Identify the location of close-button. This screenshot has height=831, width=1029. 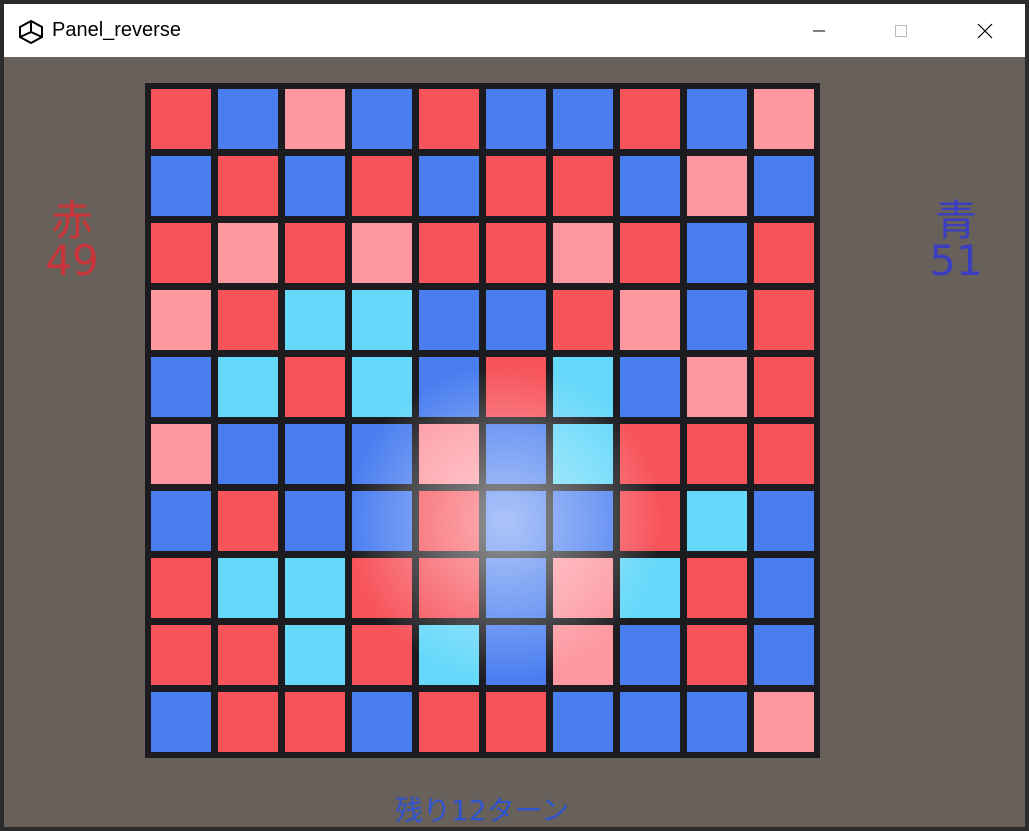
(985, 30).